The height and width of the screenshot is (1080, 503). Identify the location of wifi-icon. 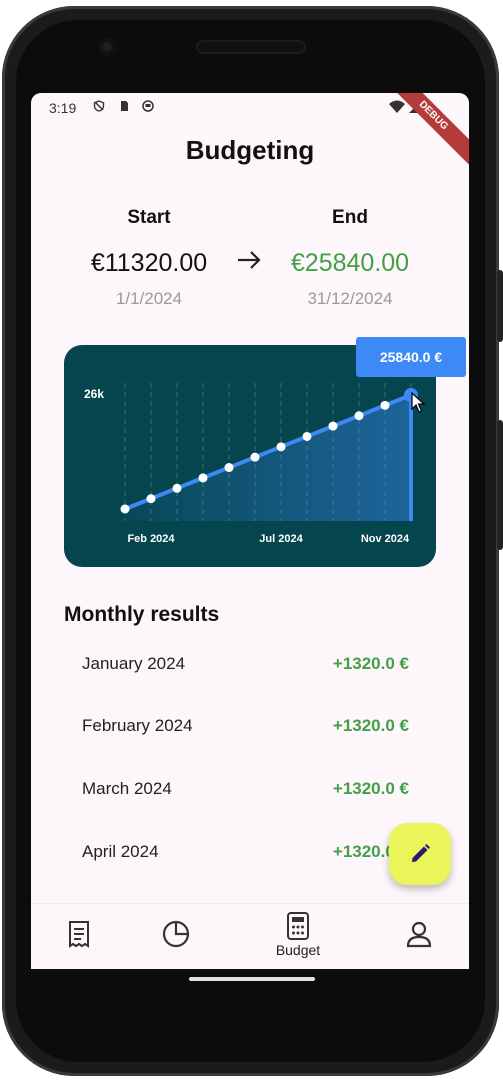
(397, 106).